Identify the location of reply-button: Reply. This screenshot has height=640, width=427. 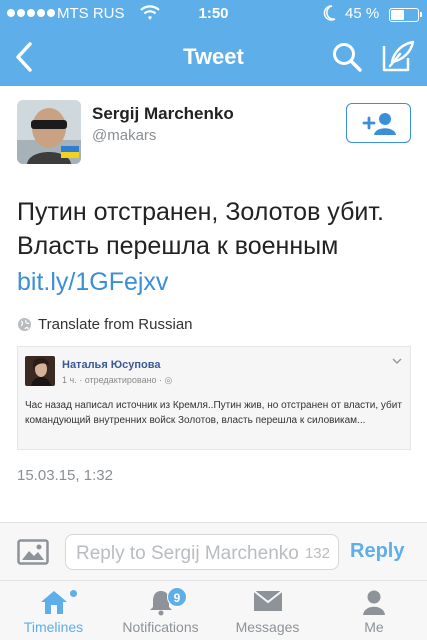
(377, 551).